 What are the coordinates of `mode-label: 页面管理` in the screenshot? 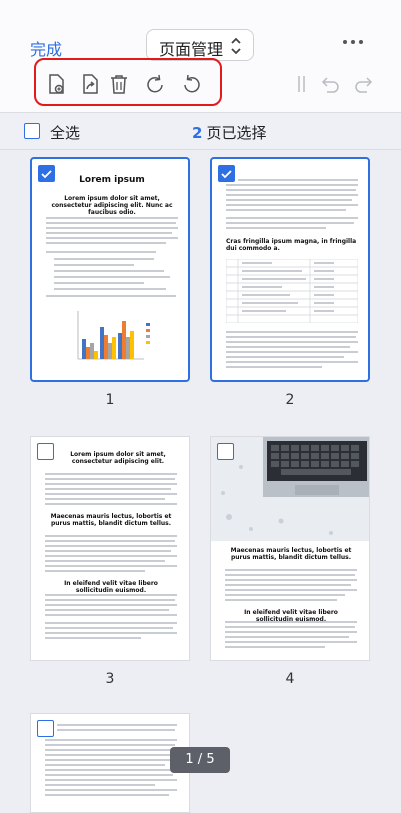 It's located at (191, 49).